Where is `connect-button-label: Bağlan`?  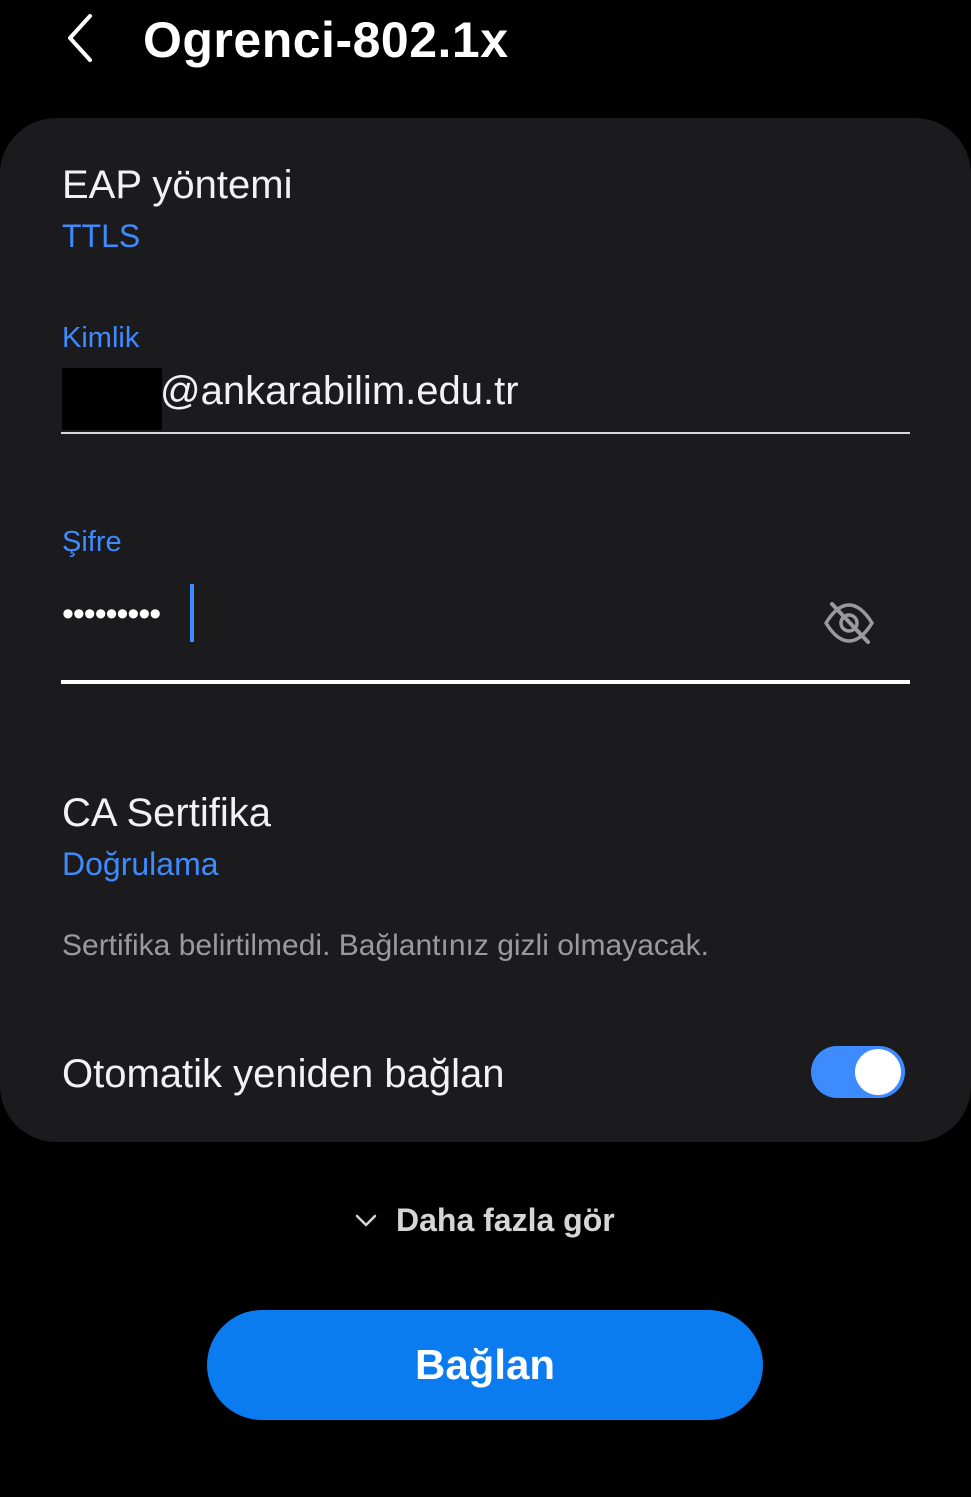 connect-button-label: Bağlan is located at coordinates (485, 1364).